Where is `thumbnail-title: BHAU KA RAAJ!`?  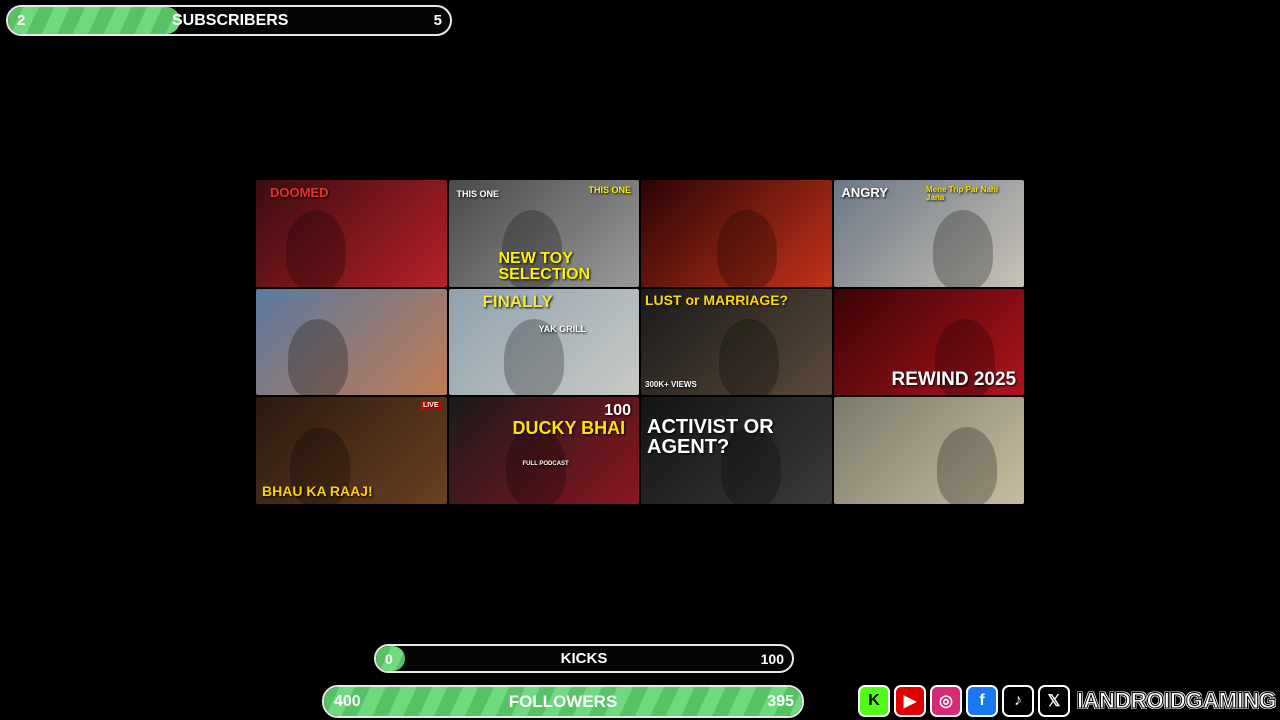 thumbnail-title: BHAU KA RAAJ! is located at coordinates (317, 490).